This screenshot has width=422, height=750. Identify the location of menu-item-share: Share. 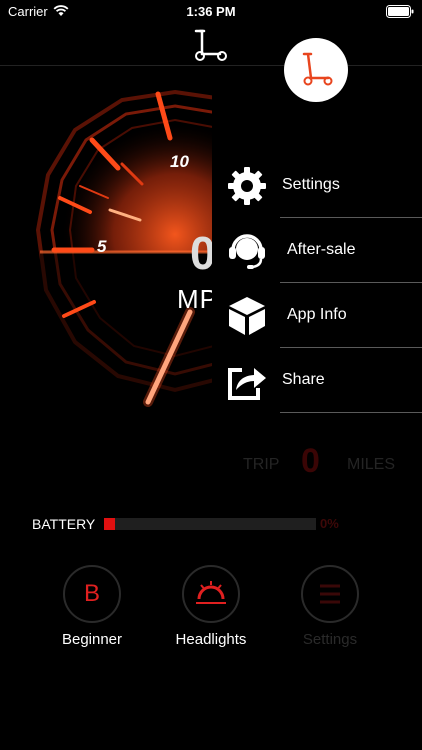
(317, 380).